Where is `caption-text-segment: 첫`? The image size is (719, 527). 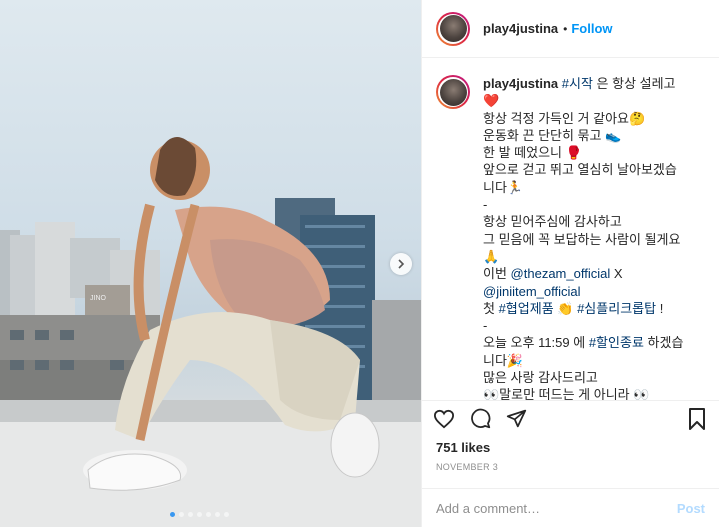 caption-text-segment: 첫 is located at coordinates (491, 308).